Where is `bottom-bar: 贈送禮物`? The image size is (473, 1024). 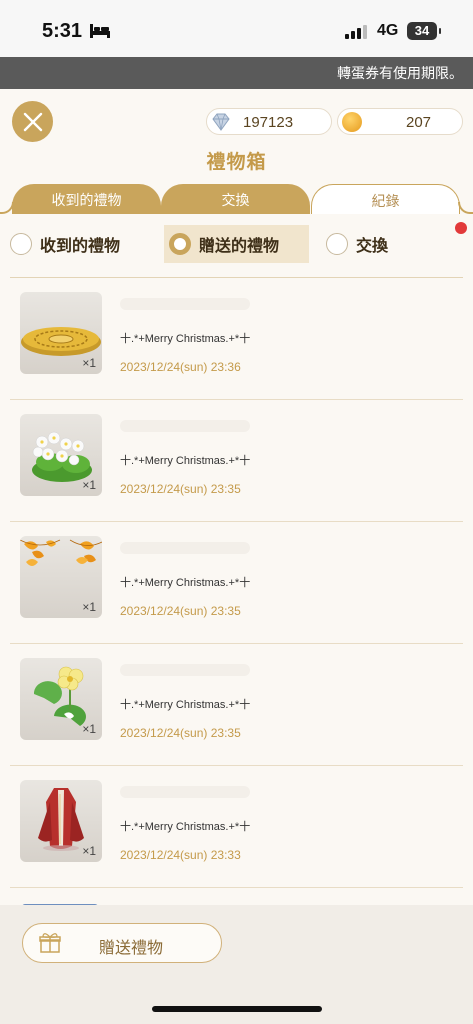
bottom-bar: 贈送禮物 is located at coordinates (236, 964).